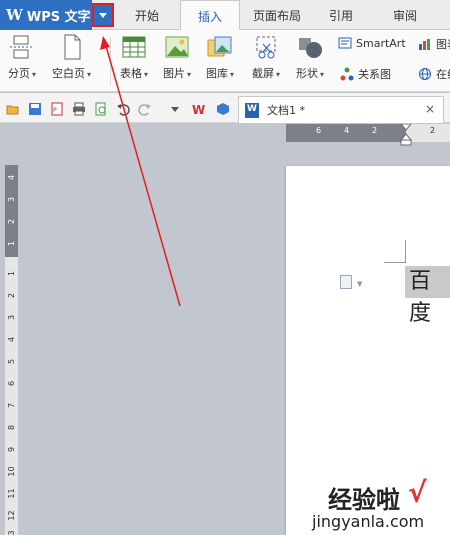 The width and height of the screenshot is (450, 535). I want to click on online-label: 在线, so click(443, 74).